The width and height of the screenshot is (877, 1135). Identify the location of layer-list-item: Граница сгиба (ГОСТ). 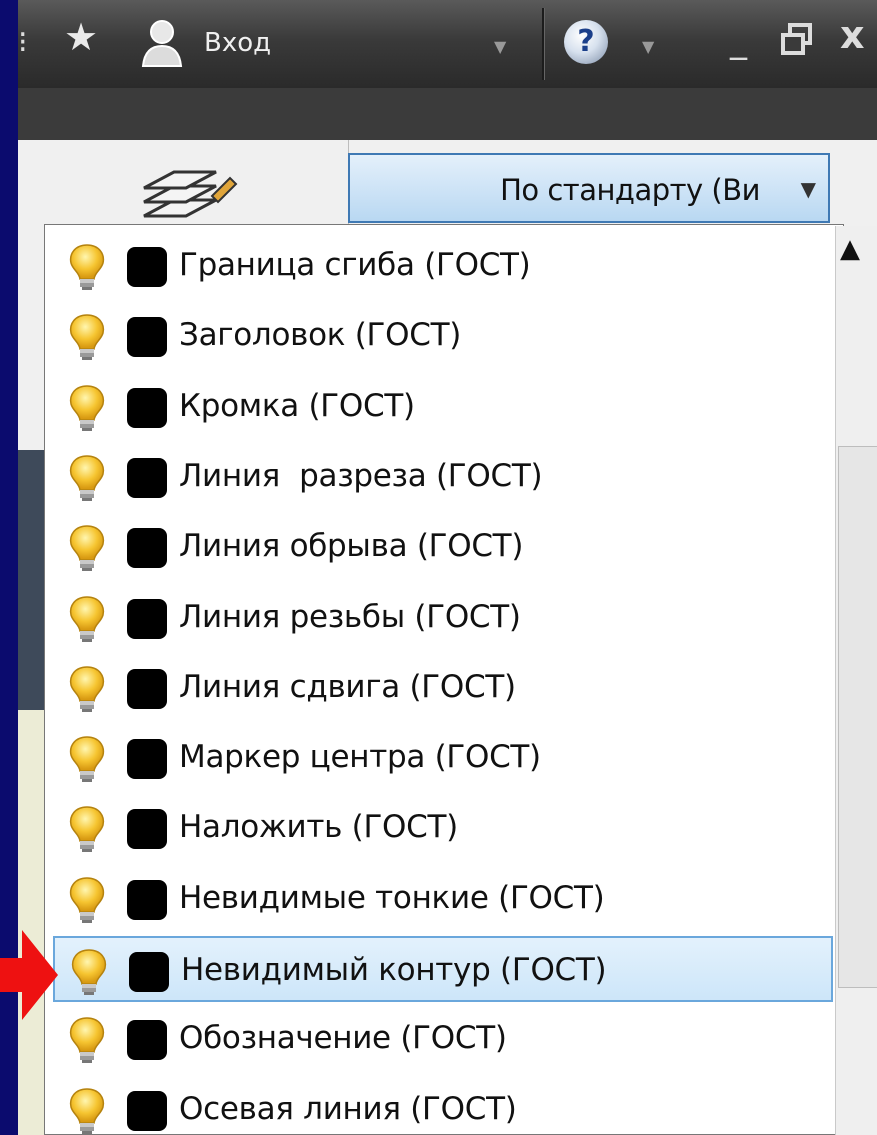
(443, 266).